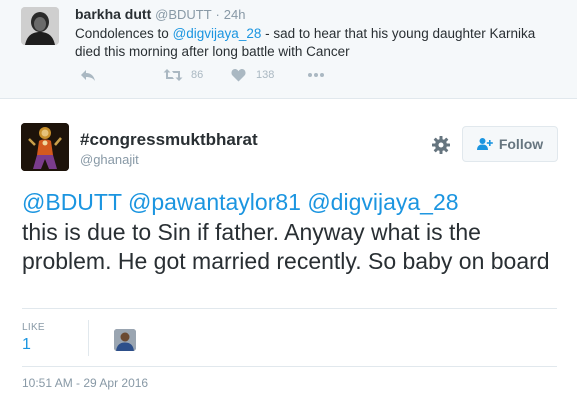 This screenshot has height=400, width=577. Describe the element at coordinates (26, 345) in the screenshot. I see `likes-count: 1` at that location.